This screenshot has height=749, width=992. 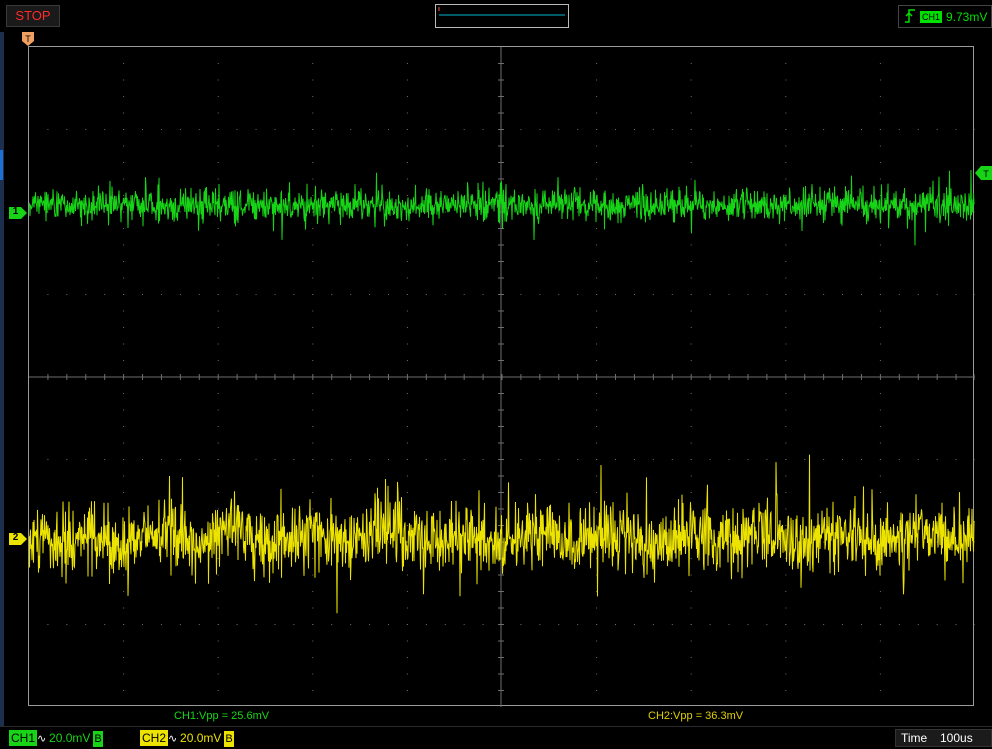 What do you see at coordinates (943, 738) in the screenshot?
I see `timebase-status: Time 100us` at bounding box center [943, 738].